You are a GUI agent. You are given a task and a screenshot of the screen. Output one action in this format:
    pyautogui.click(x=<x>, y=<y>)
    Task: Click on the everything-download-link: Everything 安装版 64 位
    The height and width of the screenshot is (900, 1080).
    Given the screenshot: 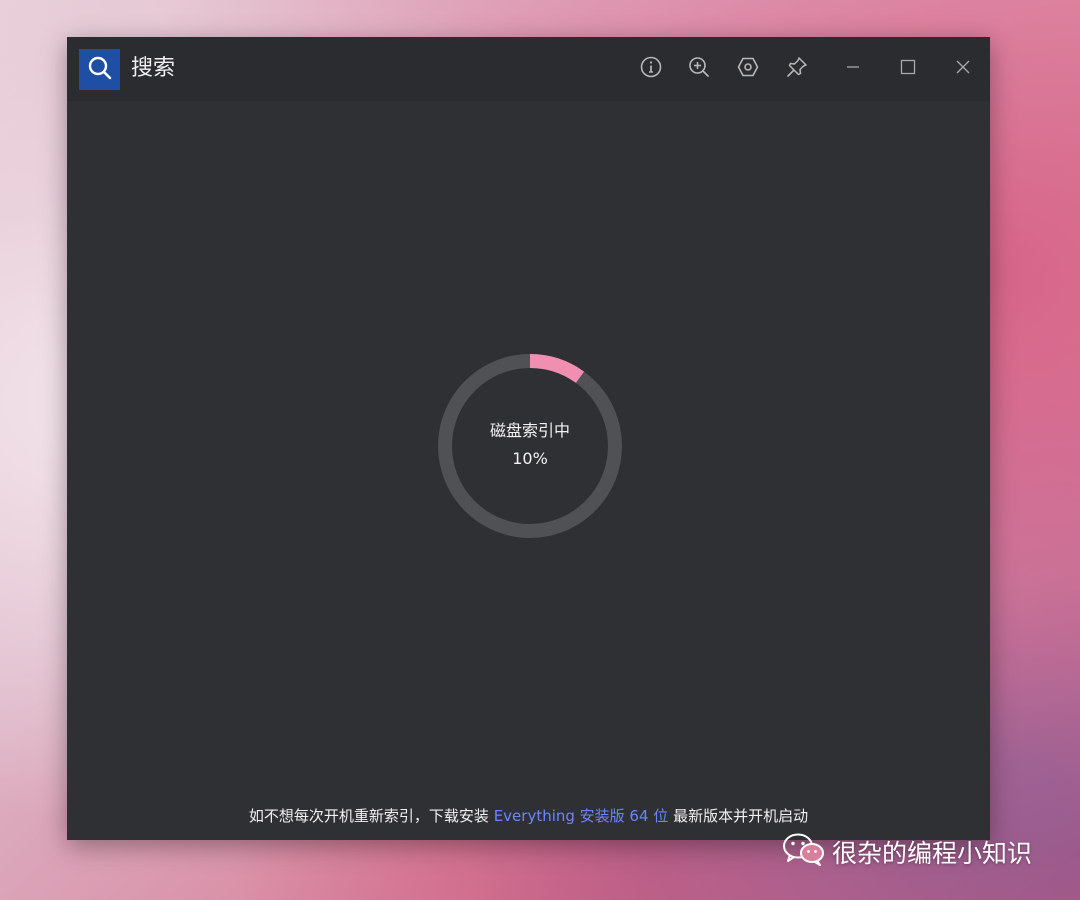 What is the action you would take?
    pyautogui.click(x=581, y=816)
    